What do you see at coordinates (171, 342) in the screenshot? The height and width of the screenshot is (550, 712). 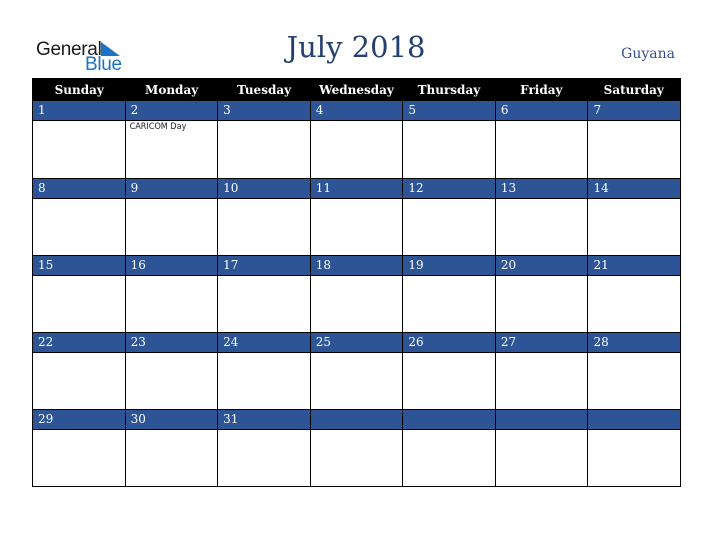 I see `day-number: 23` at bounding box center [171, 342].